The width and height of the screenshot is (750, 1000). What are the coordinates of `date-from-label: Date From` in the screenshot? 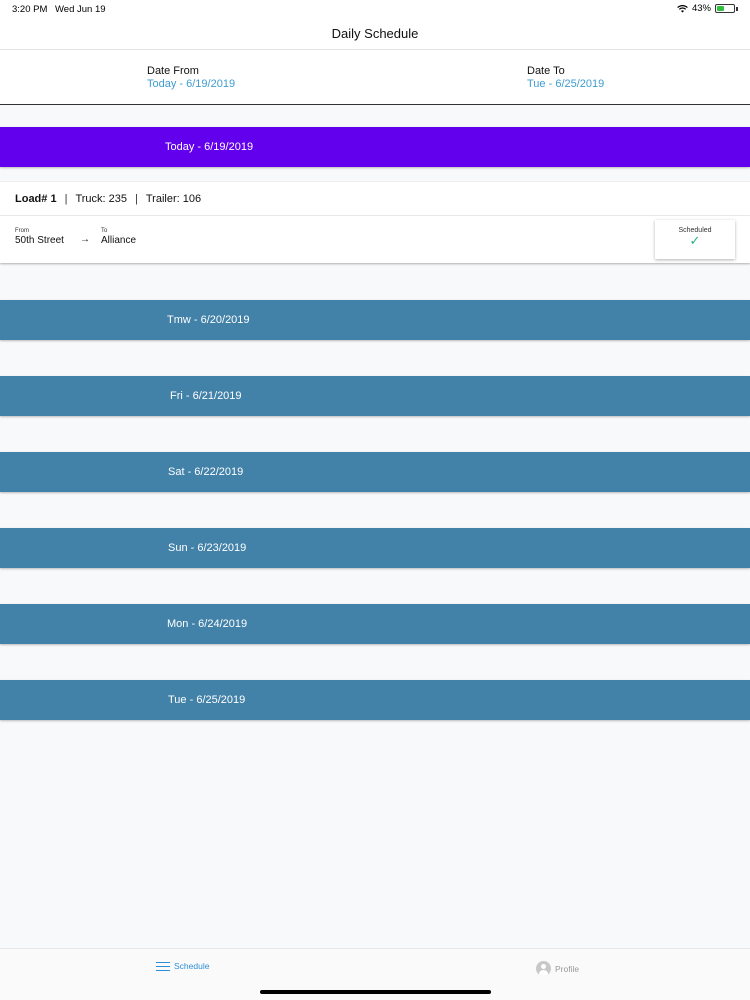 It's located at (173, 71).